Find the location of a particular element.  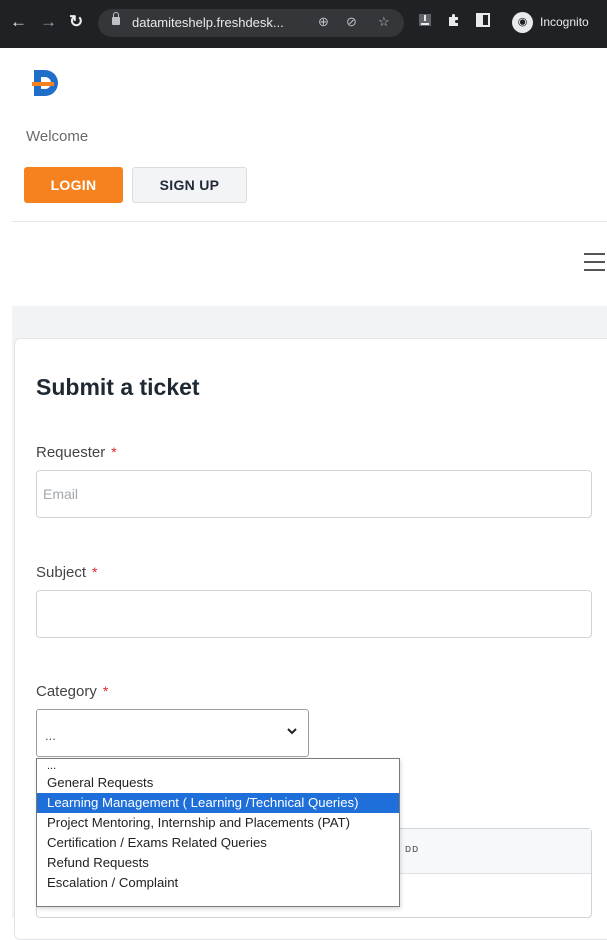

puzzle-extension-icon is located at coordinates (453, 22).